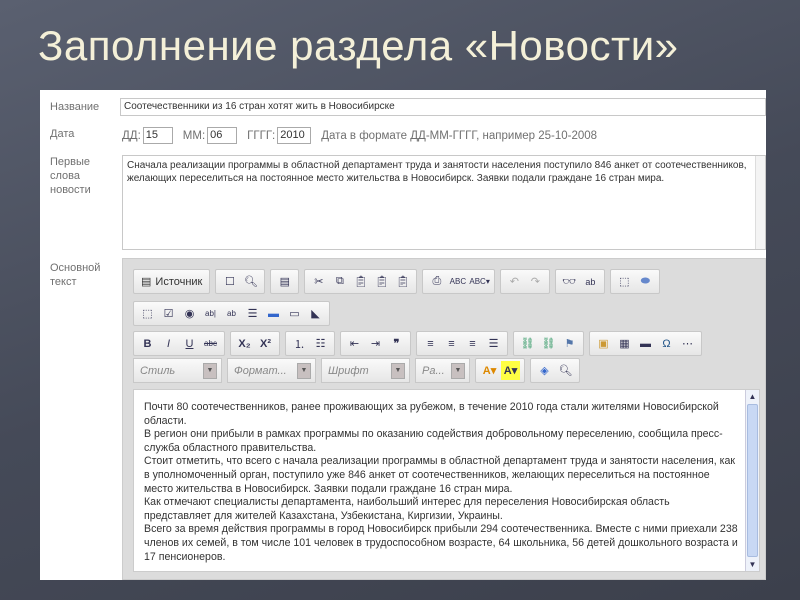 This screenshot has width=800, height=600. What do you see at coordinates (157, 135) in the screenshot?
I see `day-input: 15` at bounding box center [157, 135].